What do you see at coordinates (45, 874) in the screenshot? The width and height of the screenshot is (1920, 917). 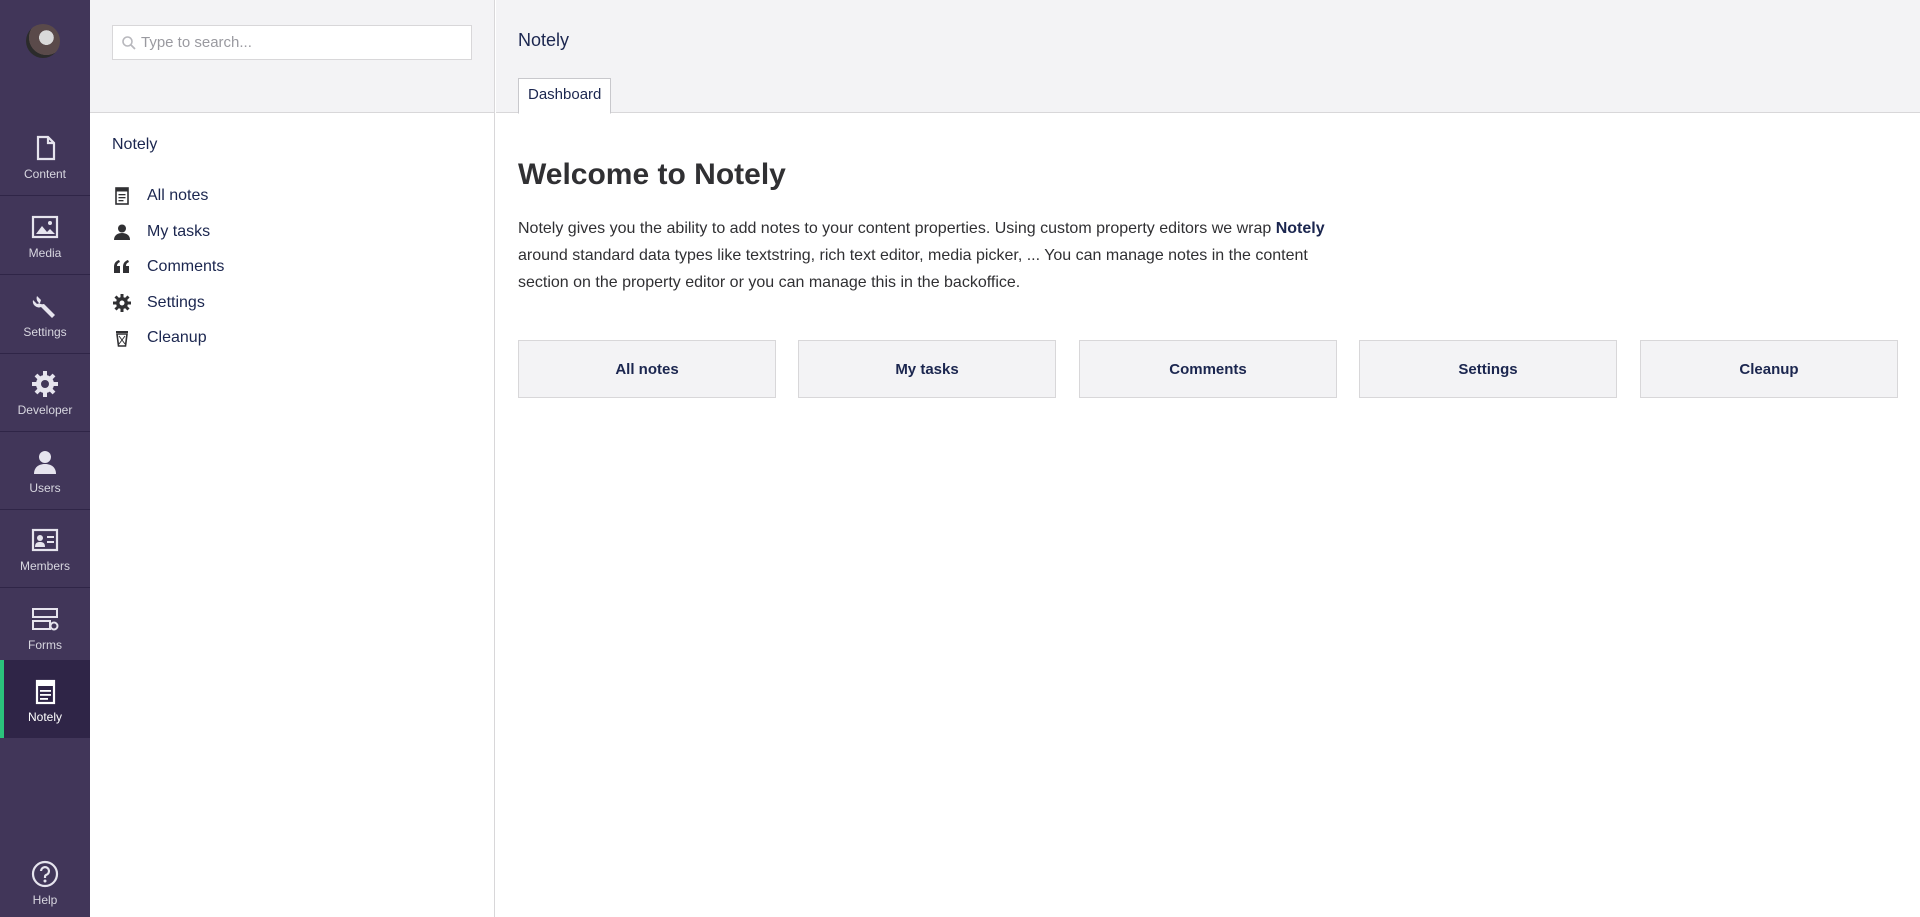 I see `help-icon` at bounding box center [45, 874].